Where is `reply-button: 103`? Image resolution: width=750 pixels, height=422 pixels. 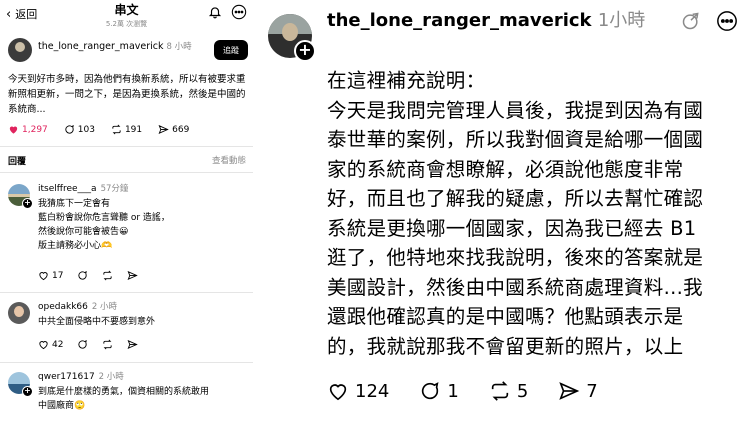 reply-button: 103 is located at coordinates (79, 129).